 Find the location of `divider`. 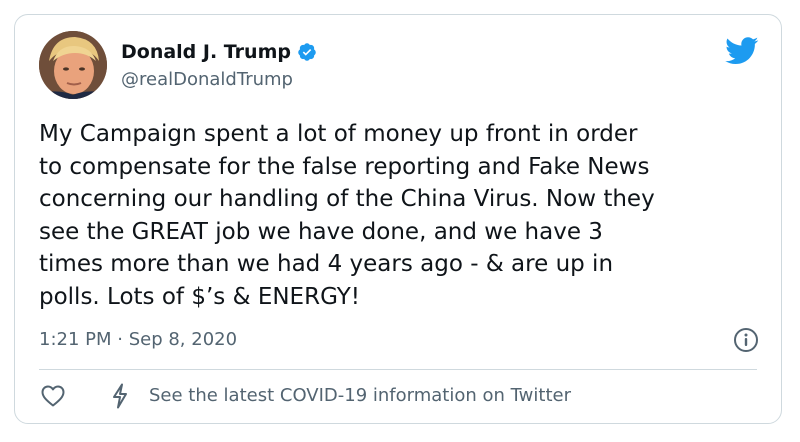

divider is located at coordinates (398, 369).